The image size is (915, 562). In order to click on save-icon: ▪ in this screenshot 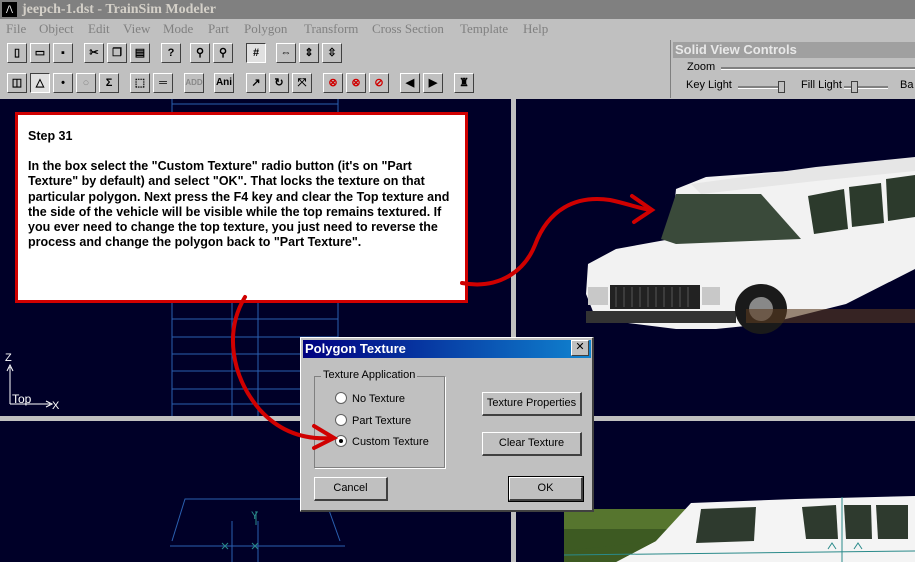, I will do `click(63, 53)`.